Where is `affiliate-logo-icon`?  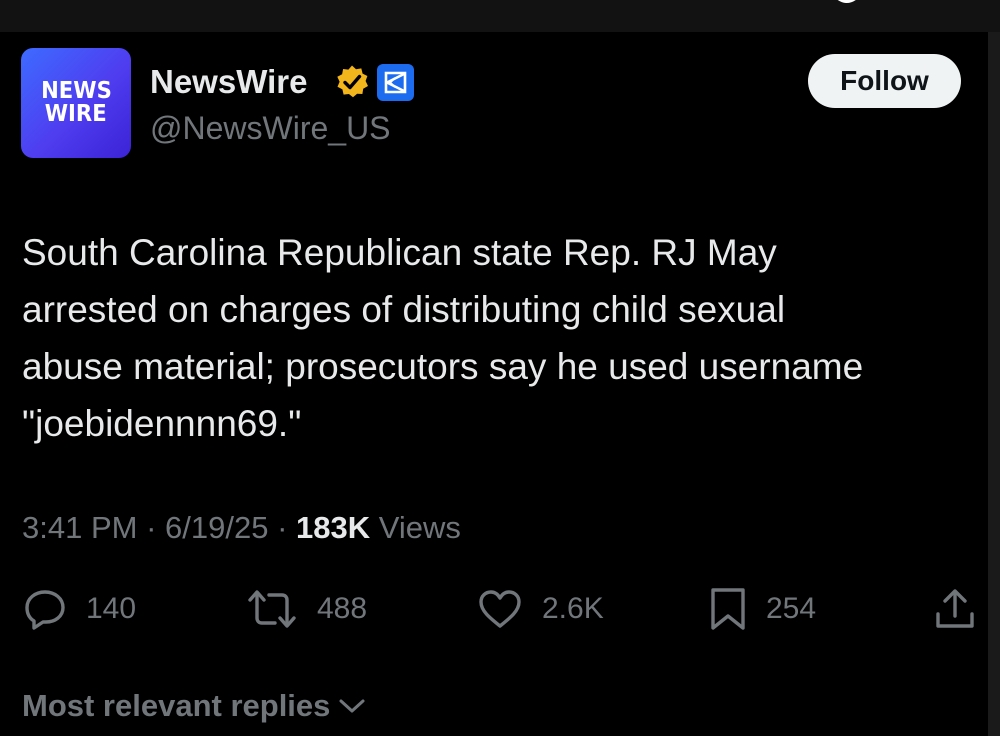 affiliate-logo-icon is located at coordinates (395, 82).